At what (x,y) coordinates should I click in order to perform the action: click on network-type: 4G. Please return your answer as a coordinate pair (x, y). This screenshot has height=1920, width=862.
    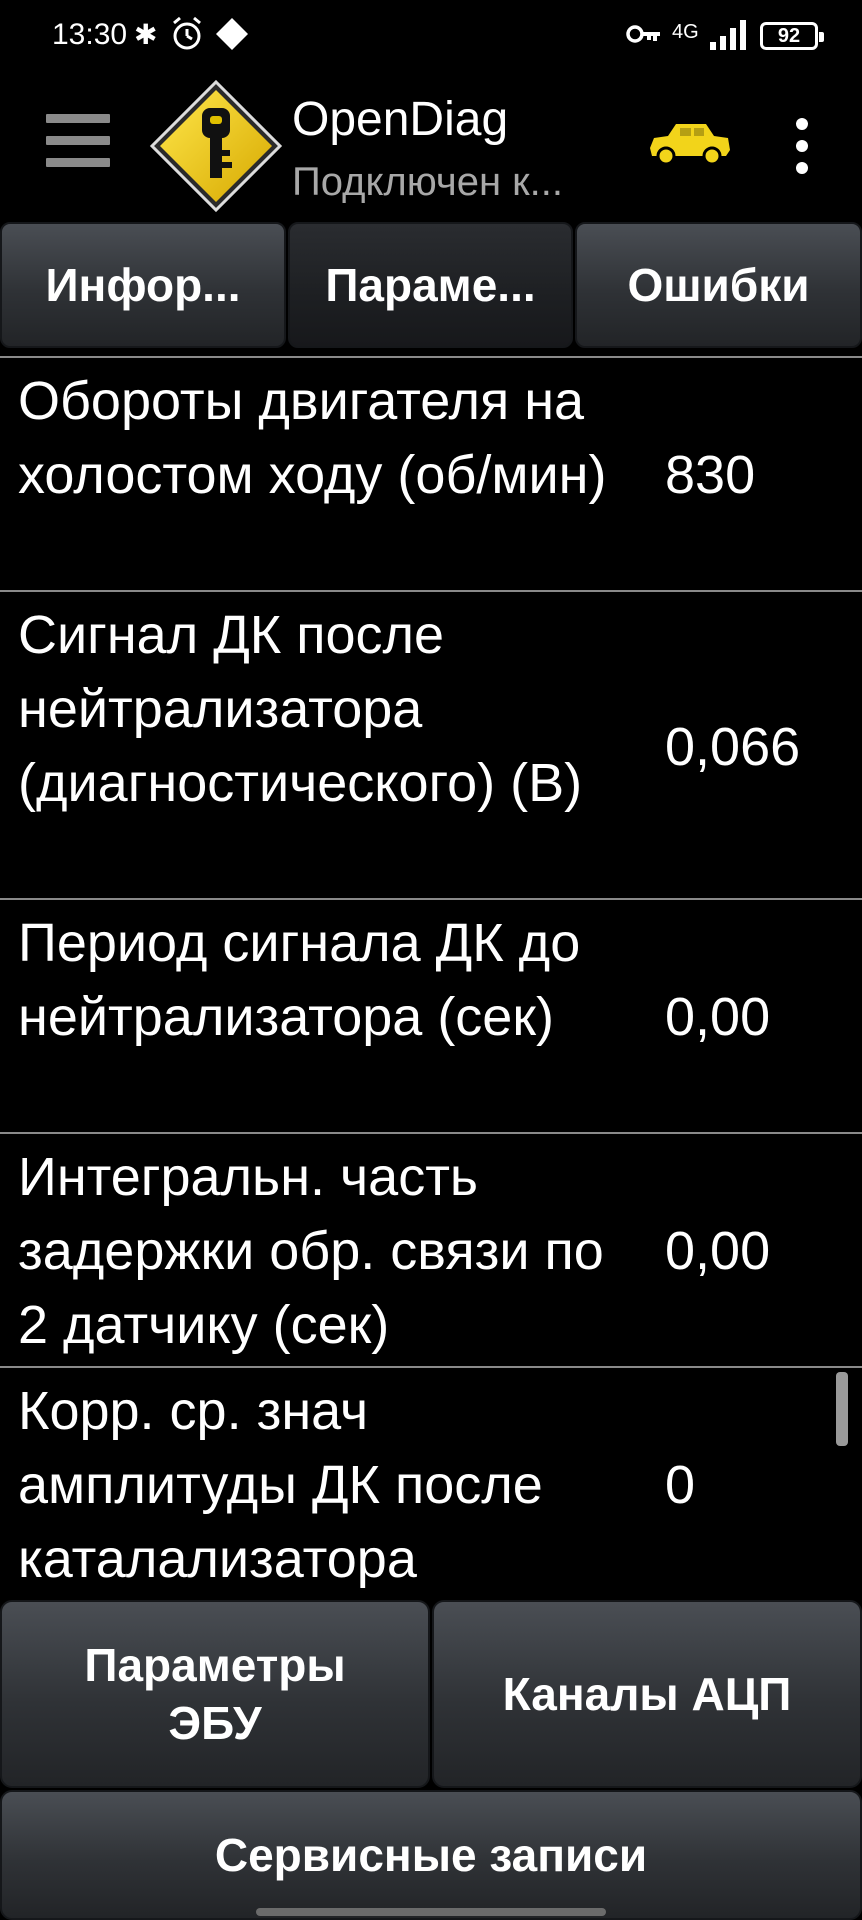
    Looking at the image, I should click on (685, 31).